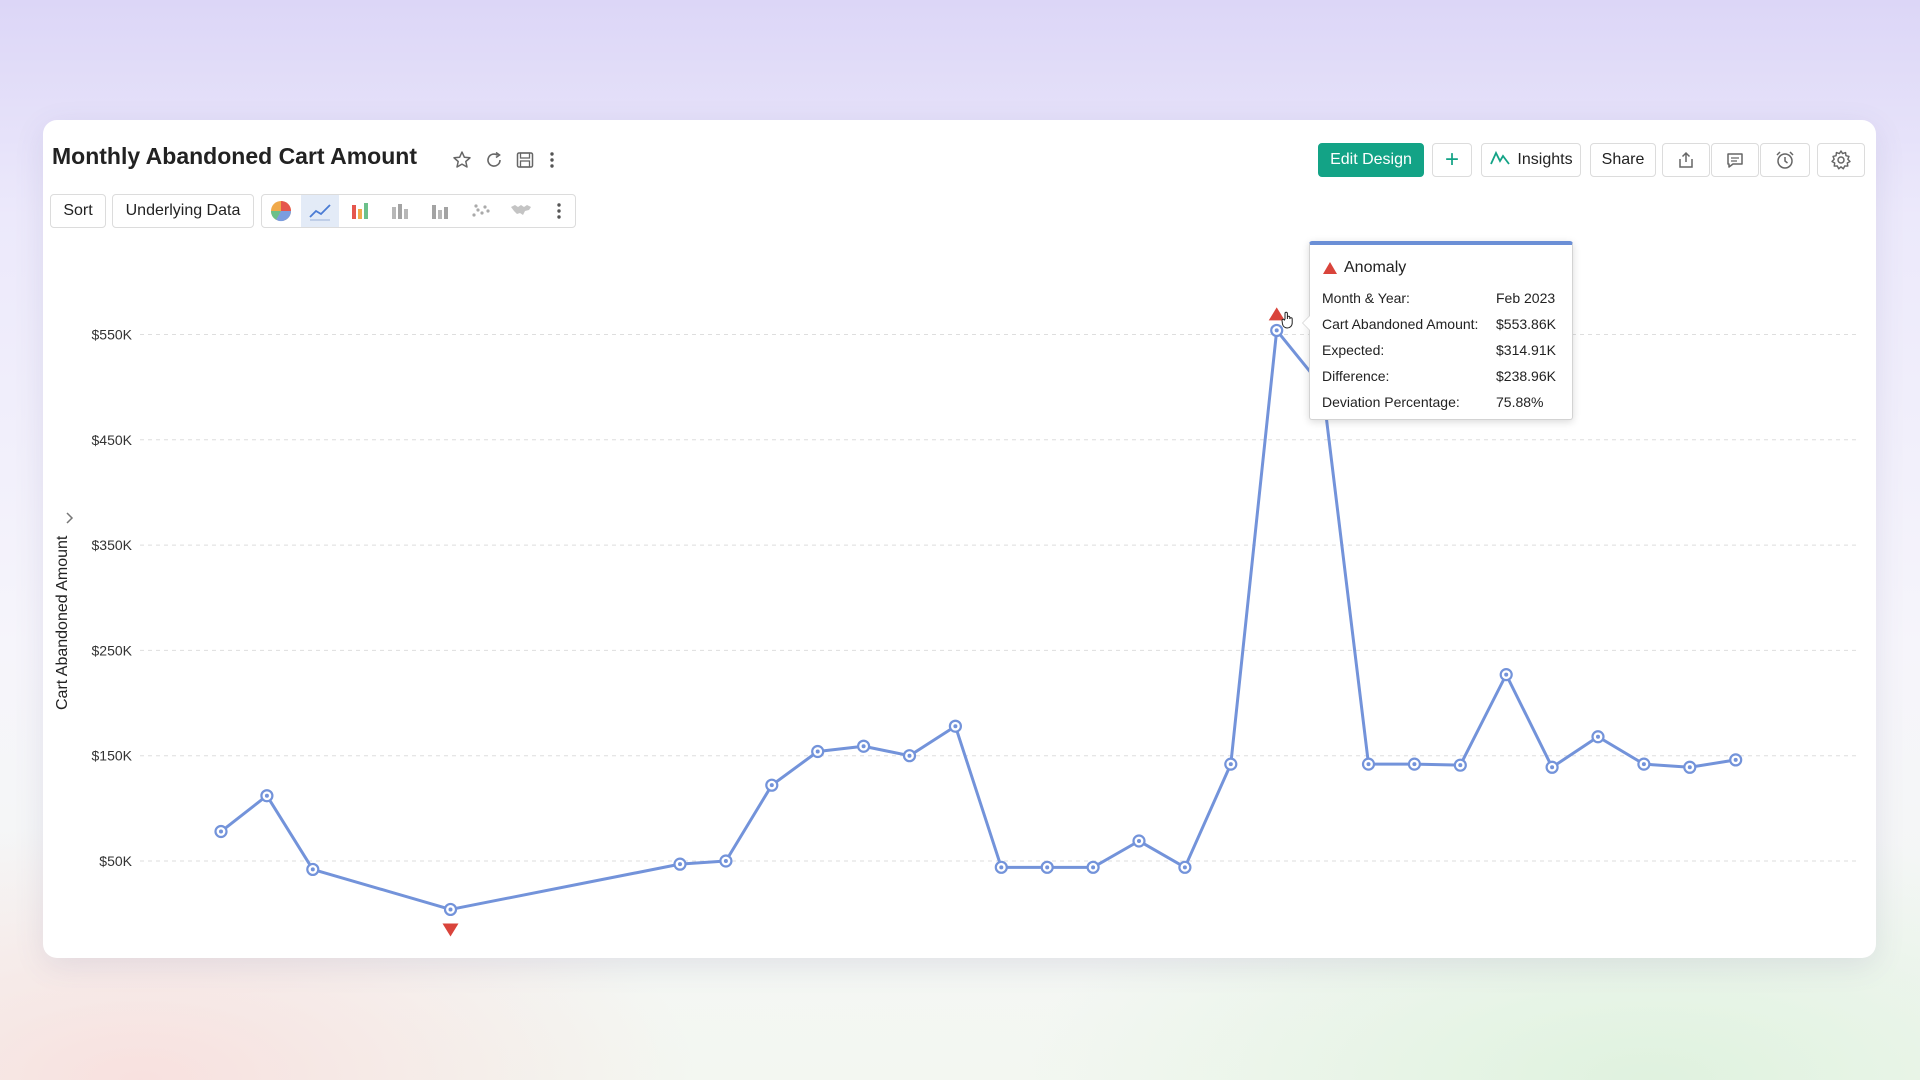 The width and height of the screenshot is (1920, 1080). What do you see at coordinates (1356, 376) in the screenshot?
I see `tooltip-key: Difference:` at bounding box center [1356, 376].